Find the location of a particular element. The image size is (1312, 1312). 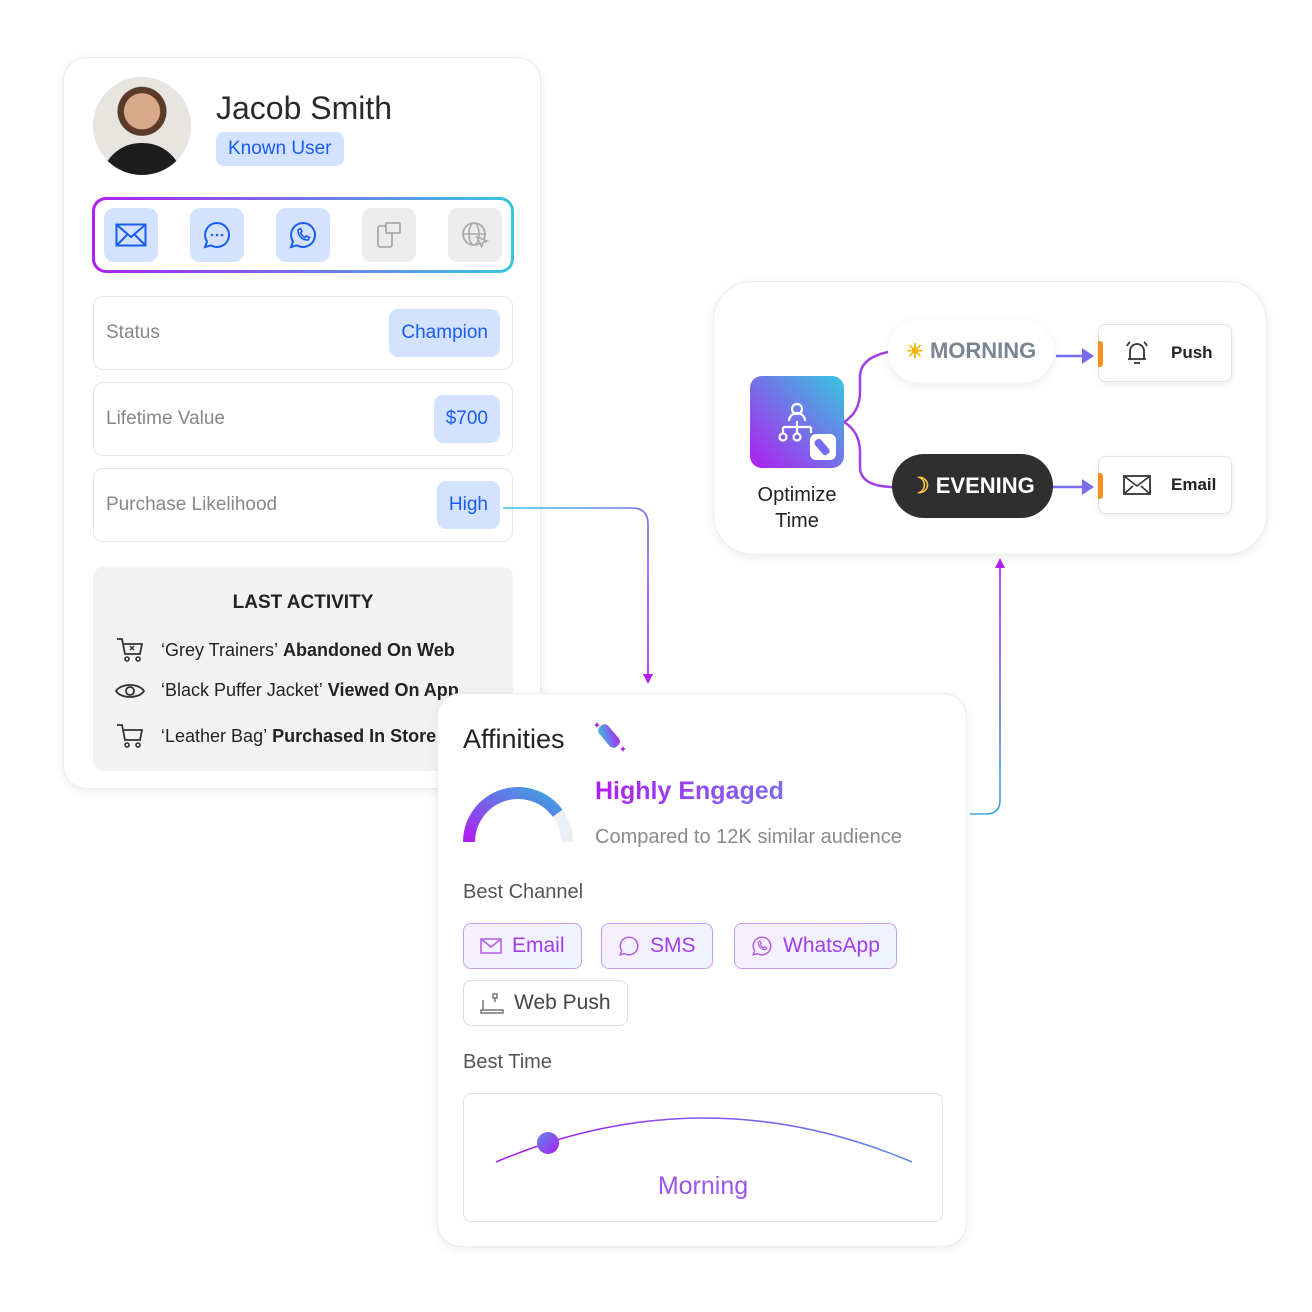

channel-in-app-button is located at coordinates (389, 235).